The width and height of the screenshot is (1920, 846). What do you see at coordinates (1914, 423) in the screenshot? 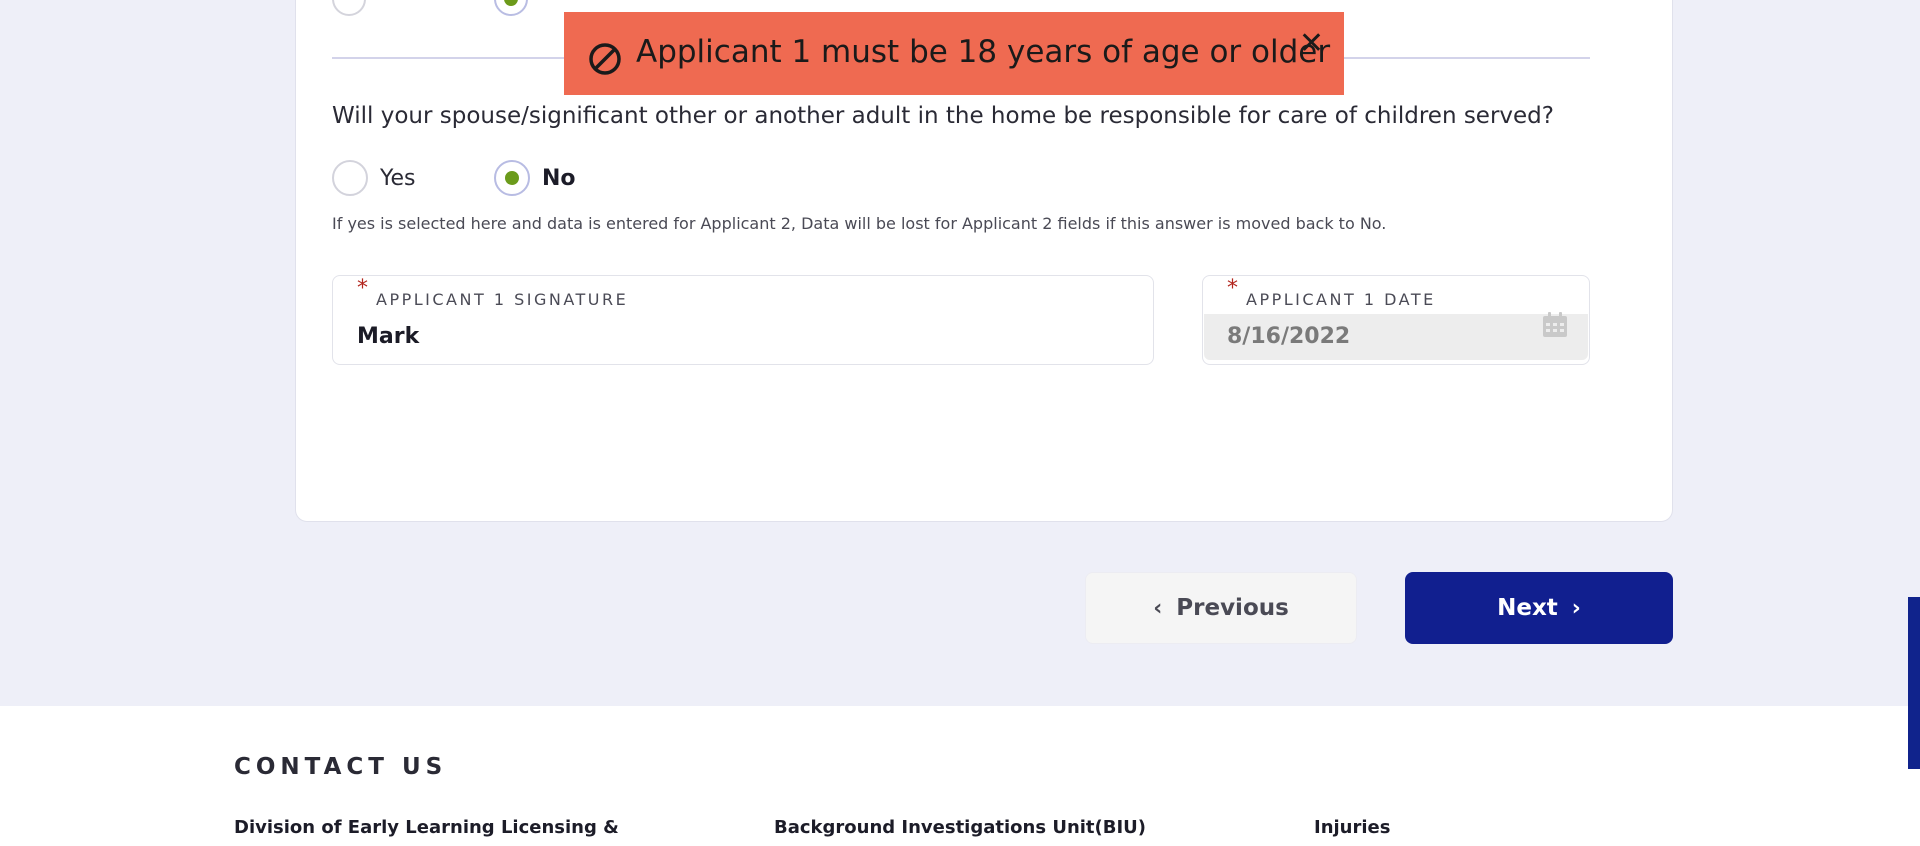
I see `scrollbar-track` at bounding box center [1914, 423].